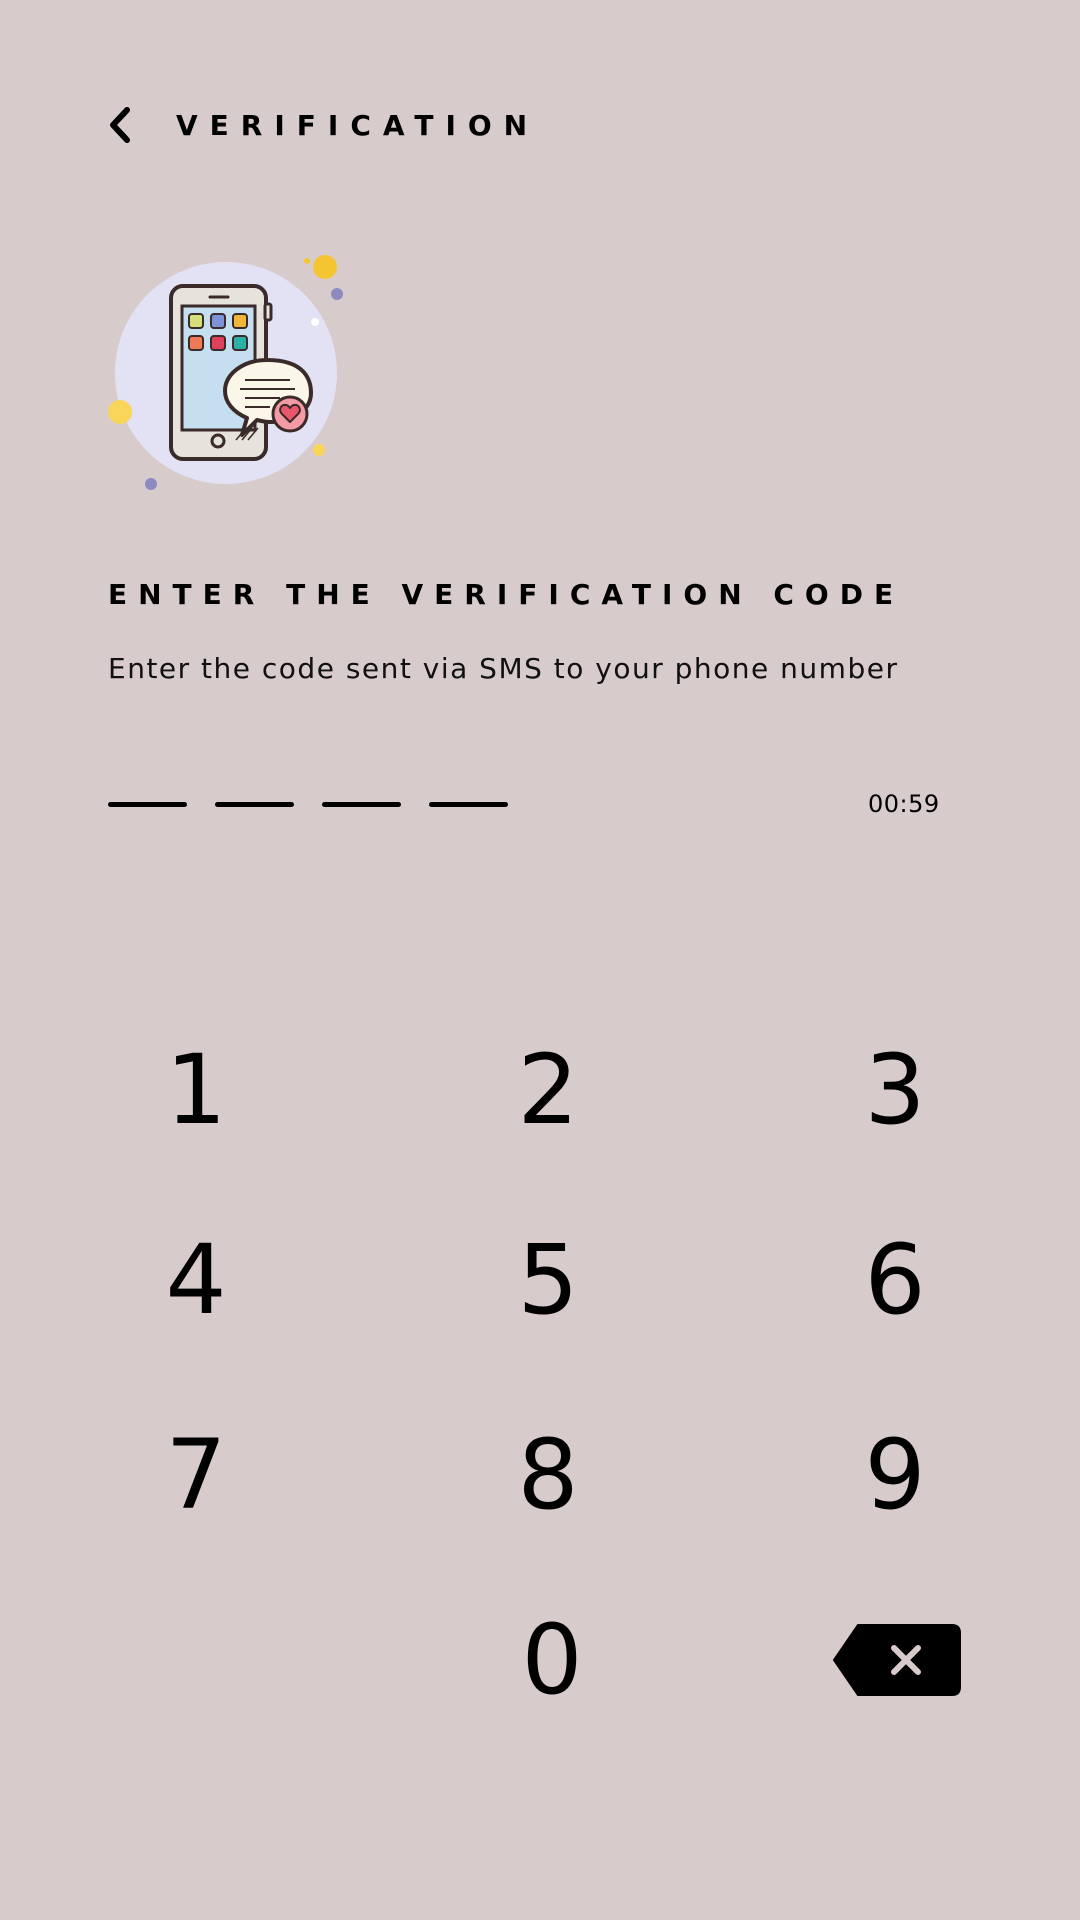  I want to click on code-input, so click(308, 804).